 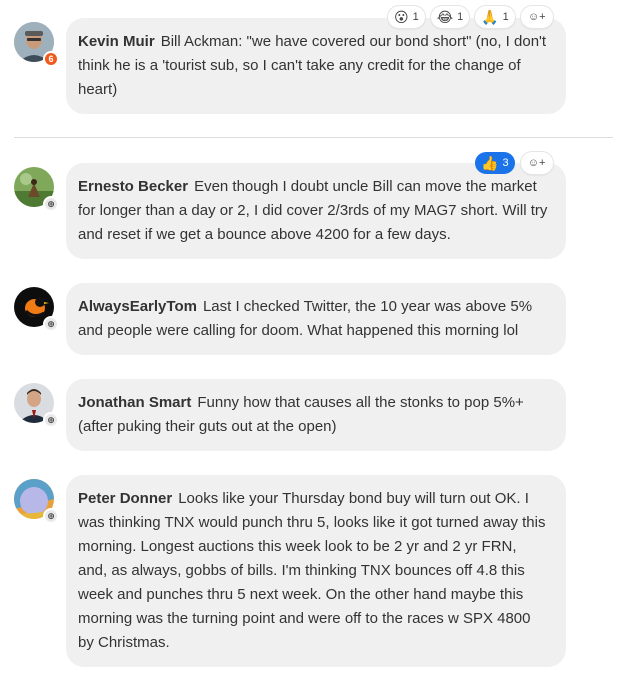 I want to click on comment-author: Ernesto Becker, so click(x=133, y=186).